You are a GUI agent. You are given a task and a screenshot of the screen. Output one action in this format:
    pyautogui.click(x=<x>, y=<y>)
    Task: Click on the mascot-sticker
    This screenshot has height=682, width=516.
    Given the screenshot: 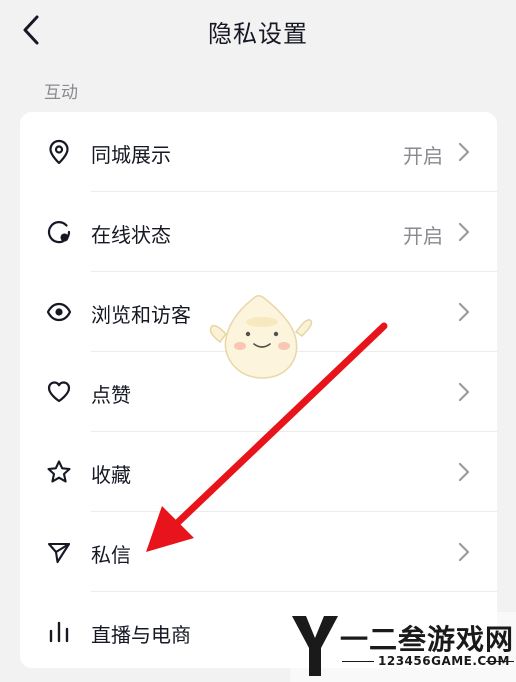 What is the action you would take?
    pyautogui.click(x=261, y=336)
    